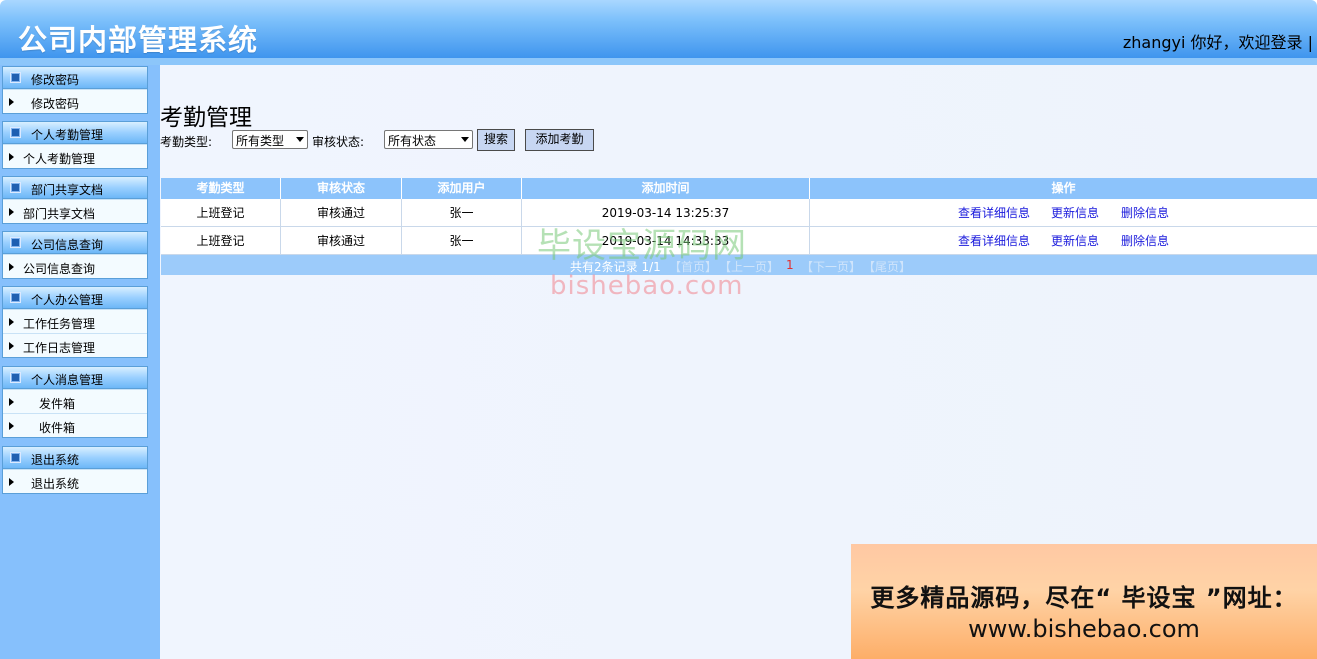  Describe the element at coordinates (412, 141) in the screenshot. I see `status-filter-value: 所有状态` at that location.